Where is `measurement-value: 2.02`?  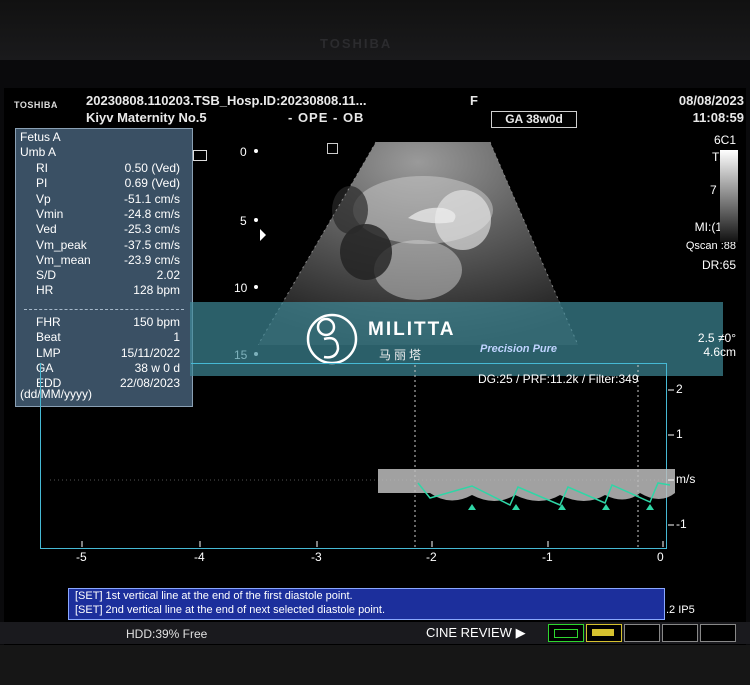 measurement-value: 2.02 is located at coordinates (168, 275).